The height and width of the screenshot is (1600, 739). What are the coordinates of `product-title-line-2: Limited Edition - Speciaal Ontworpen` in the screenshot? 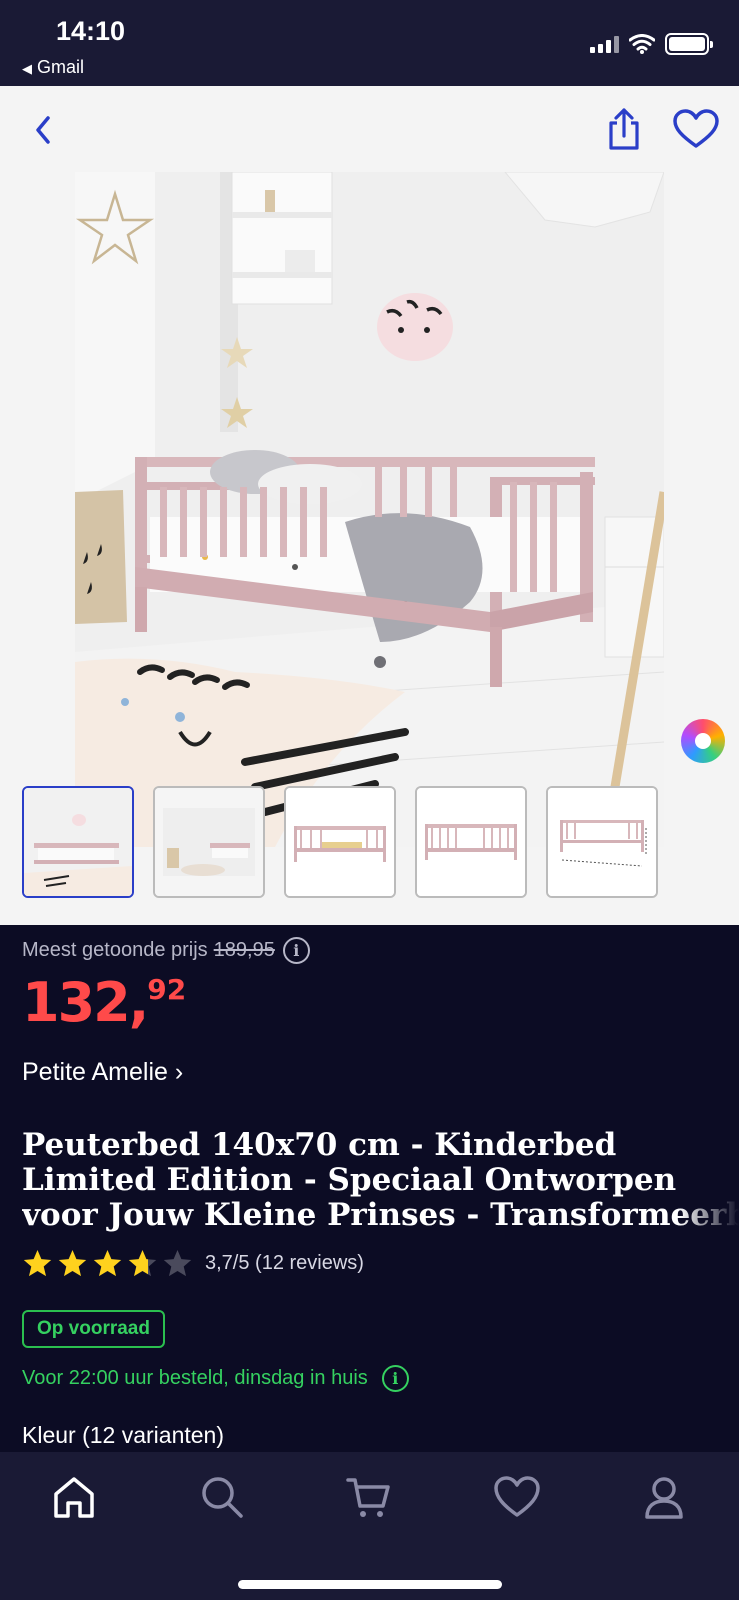 It's located at (349, 1180).